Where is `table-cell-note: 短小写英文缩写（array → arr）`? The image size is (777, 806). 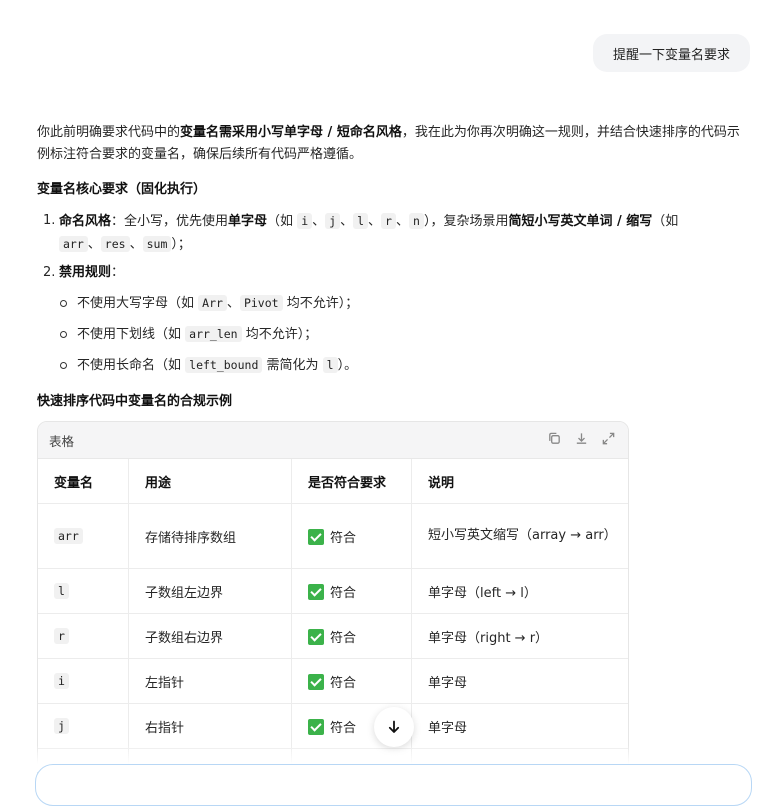
table-cell-note: 短小写英文缩写（array → arr） is located at coordinates (519, 536).